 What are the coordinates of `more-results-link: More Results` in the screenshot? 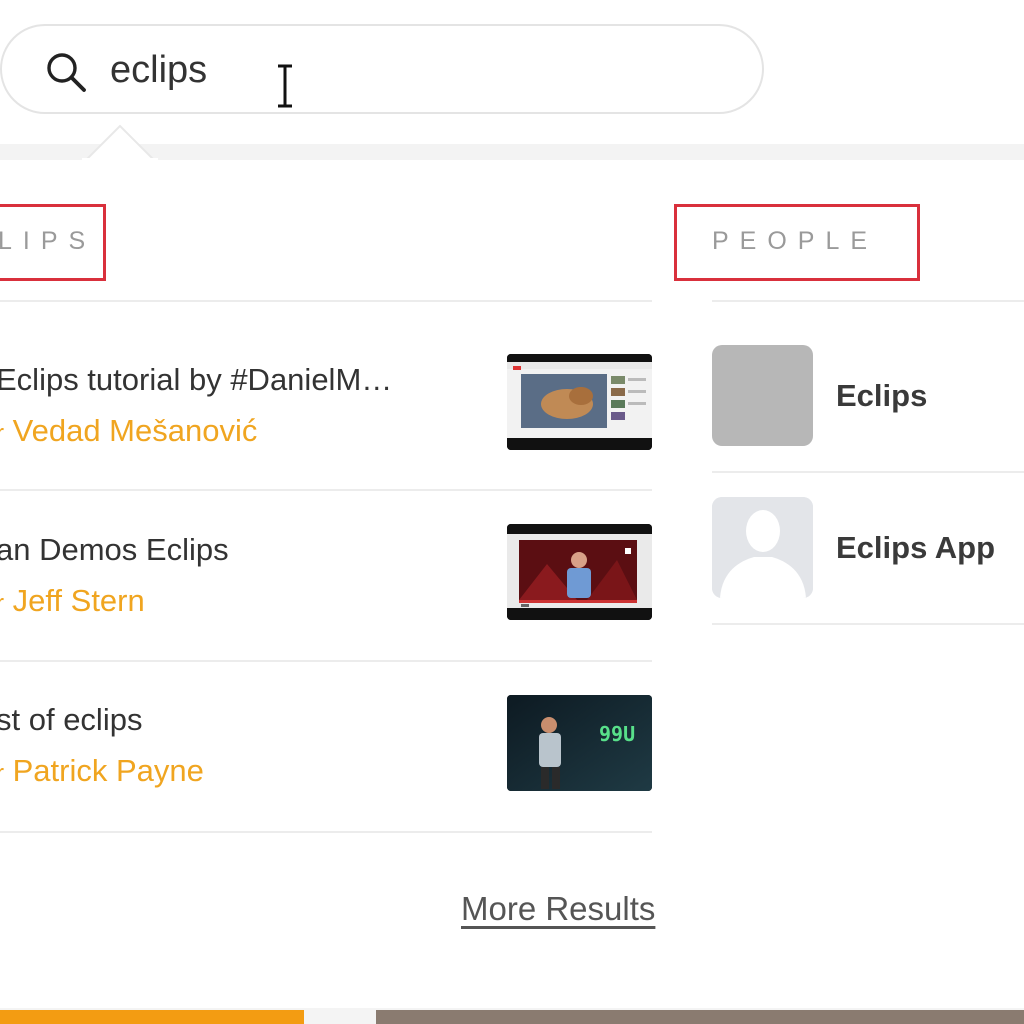 It's located at (558, 909).